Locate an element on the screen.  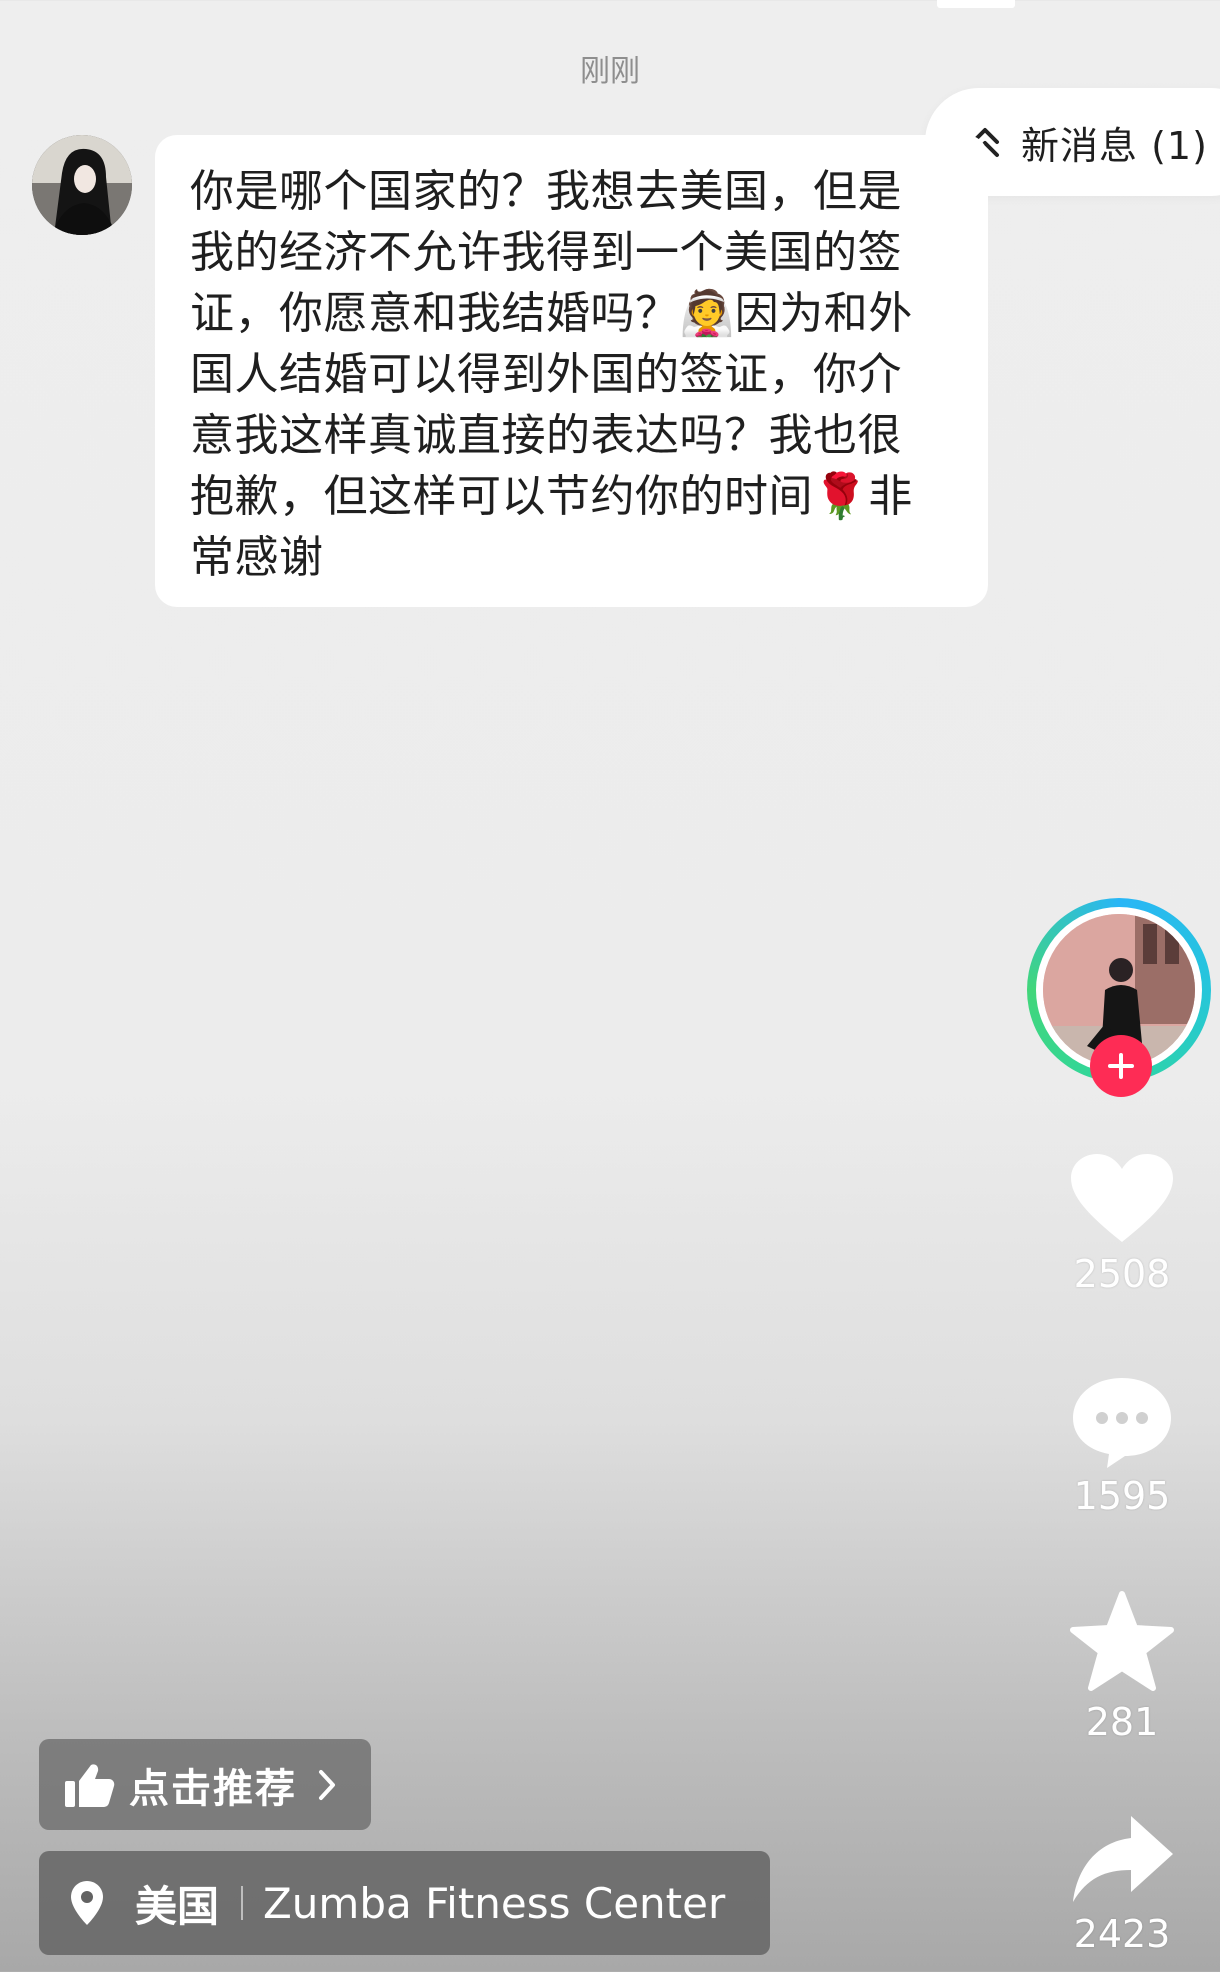
favorite-action: 281 is located at coordinates (1122, 1667).